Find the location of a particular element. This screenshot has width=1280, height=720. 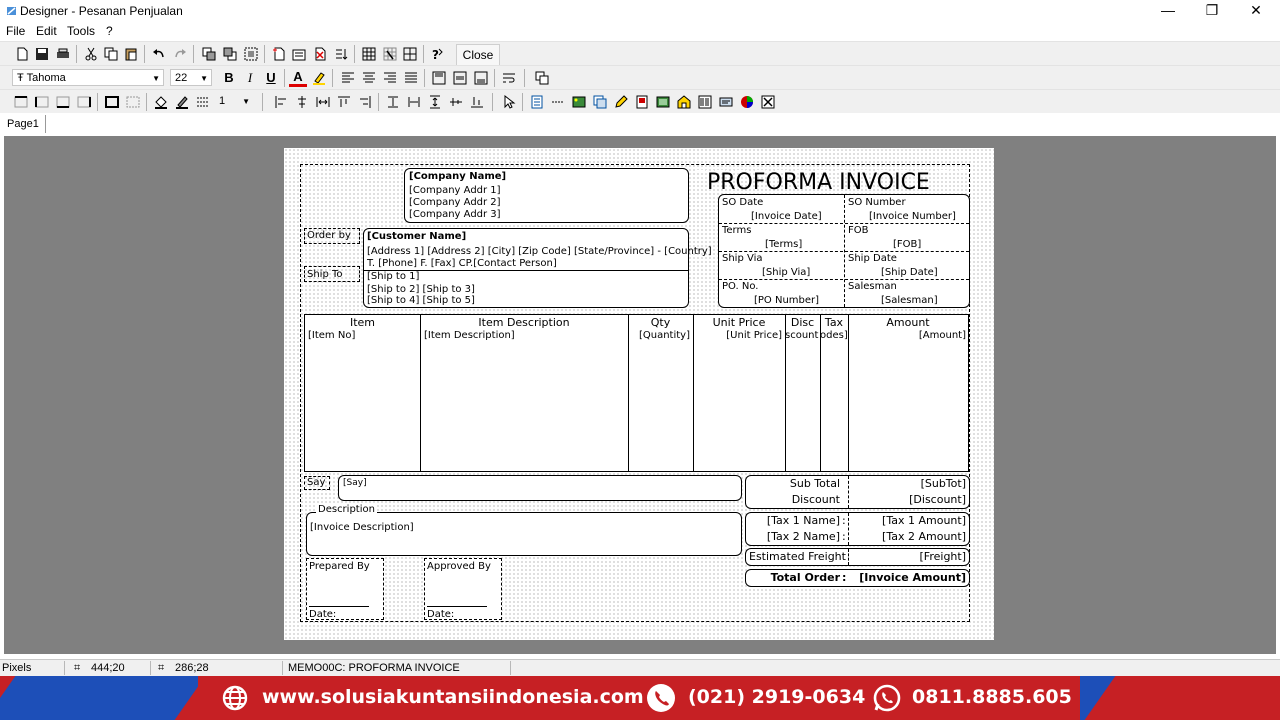

salesman-label: Salesman is located at coordinates (872, 287).